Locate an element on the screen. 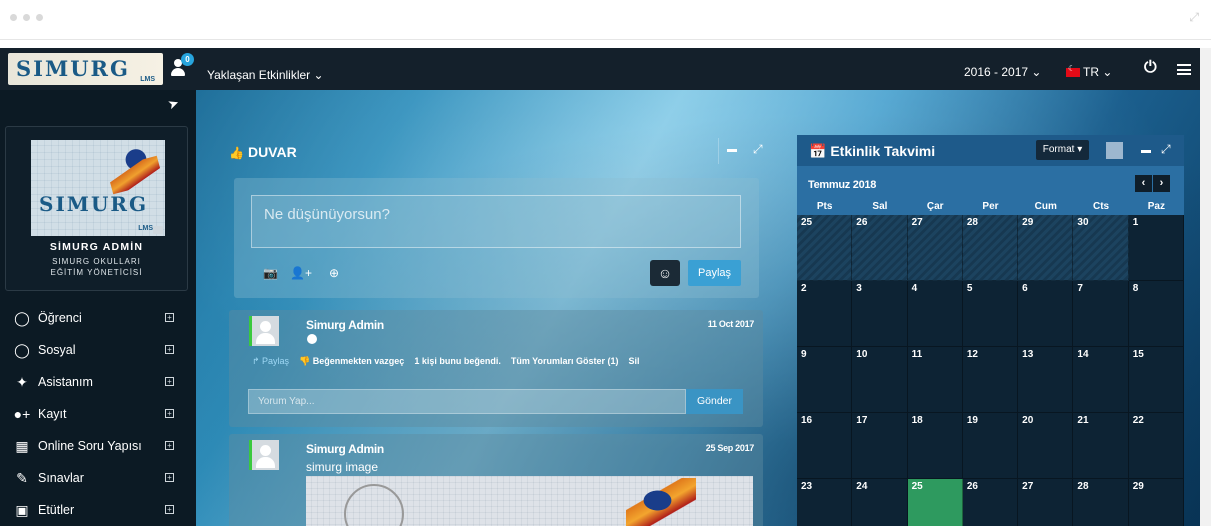 The image size is (1211, 526). hamburger-menu-icon is located at coordinates (1184, 69).